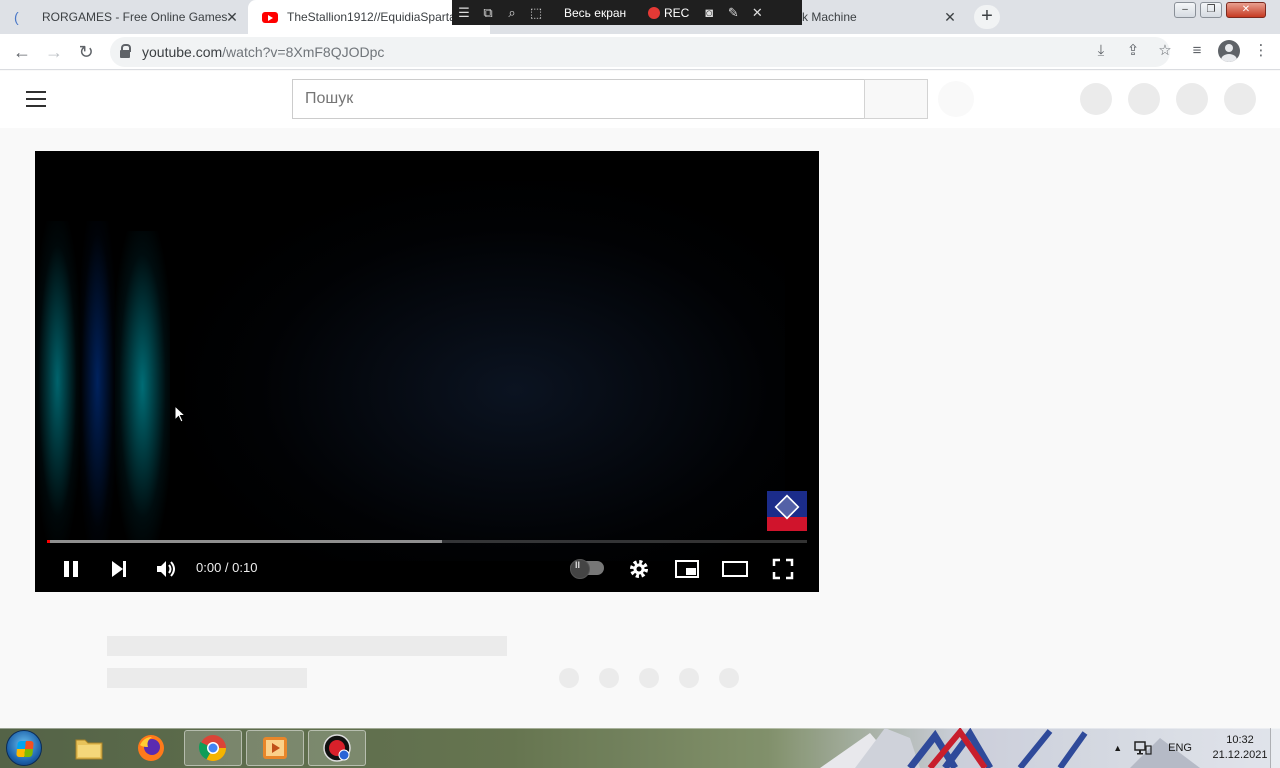  I want to click on folder-icon, so click(89, 749).